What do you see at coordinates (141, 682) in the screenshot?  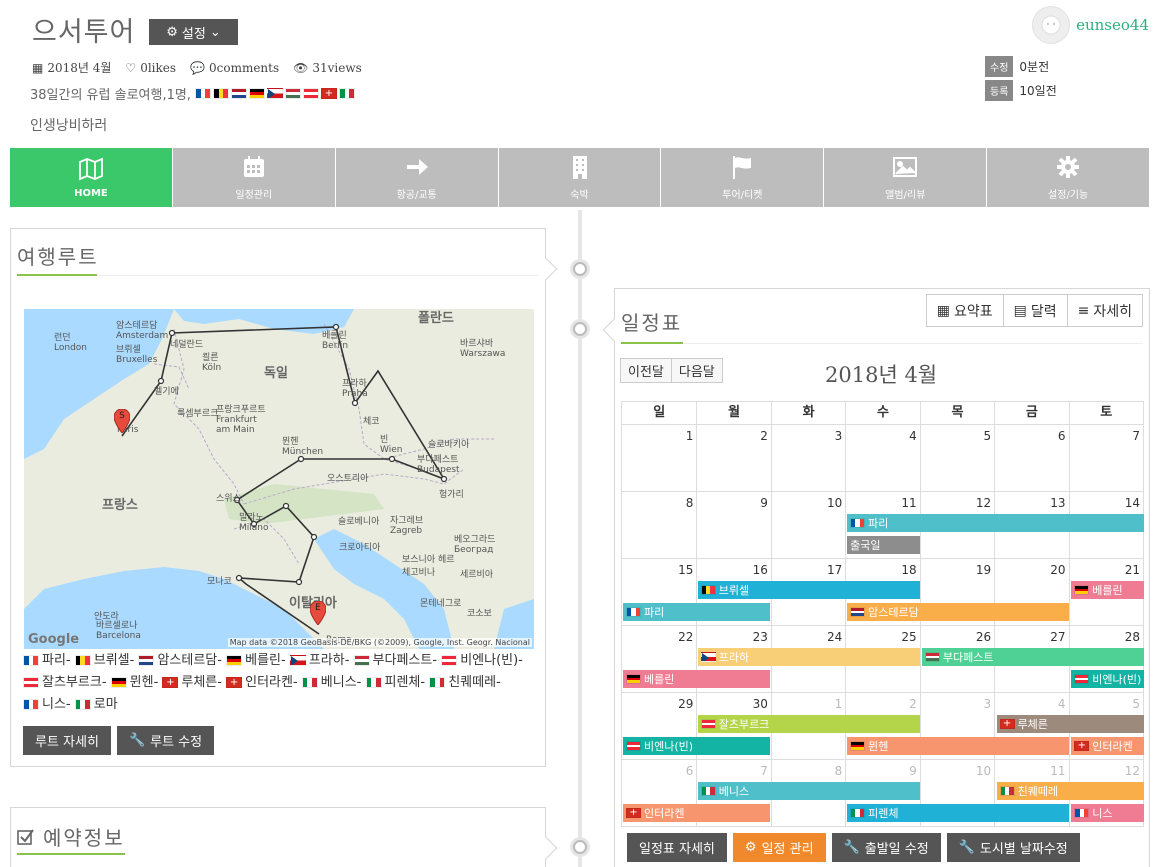 I see `route-stop-name: 뮌헨` at bounding box center [141, 682].